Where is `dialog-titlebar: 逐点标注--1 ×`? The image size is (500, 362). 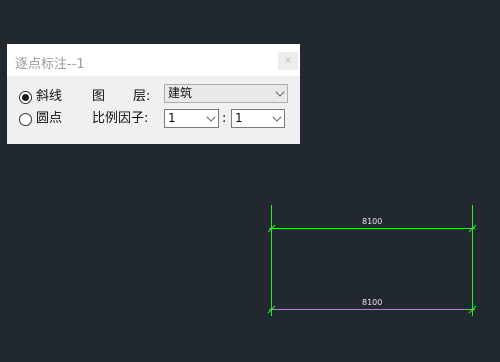 dialog-titlebar: 逐点标注--1 × is located at coordinates (153, 60).